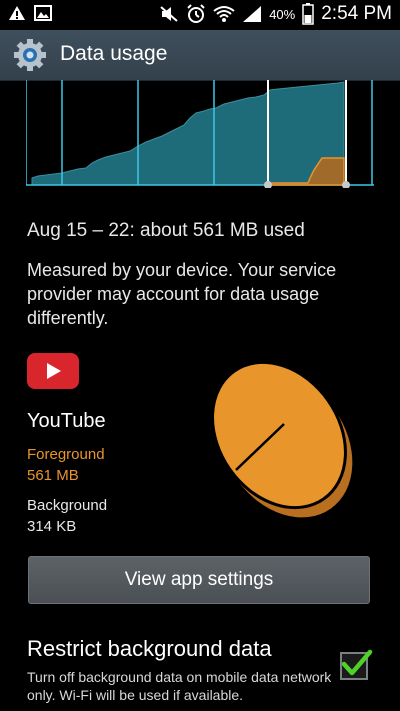  I want to click on settings-gear-icon, so click(30, 55).